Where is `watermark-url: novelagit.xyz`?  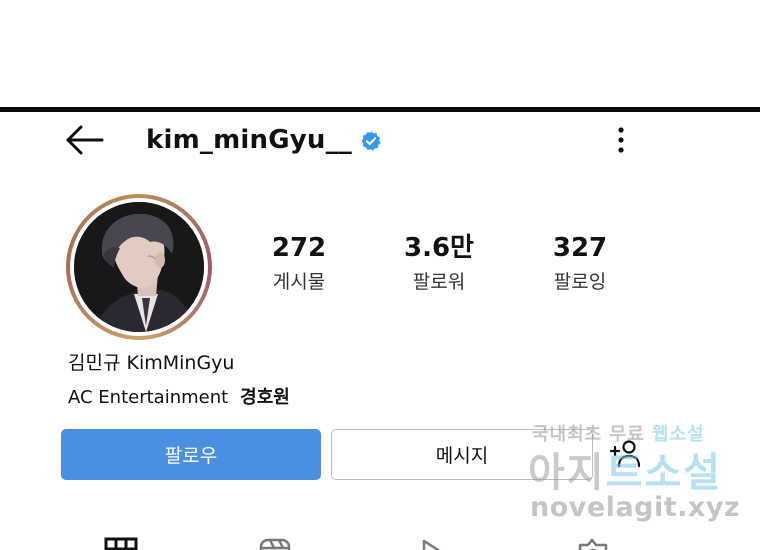 watermark-url: novelagit.xyz is located at coordinates (635, 507).